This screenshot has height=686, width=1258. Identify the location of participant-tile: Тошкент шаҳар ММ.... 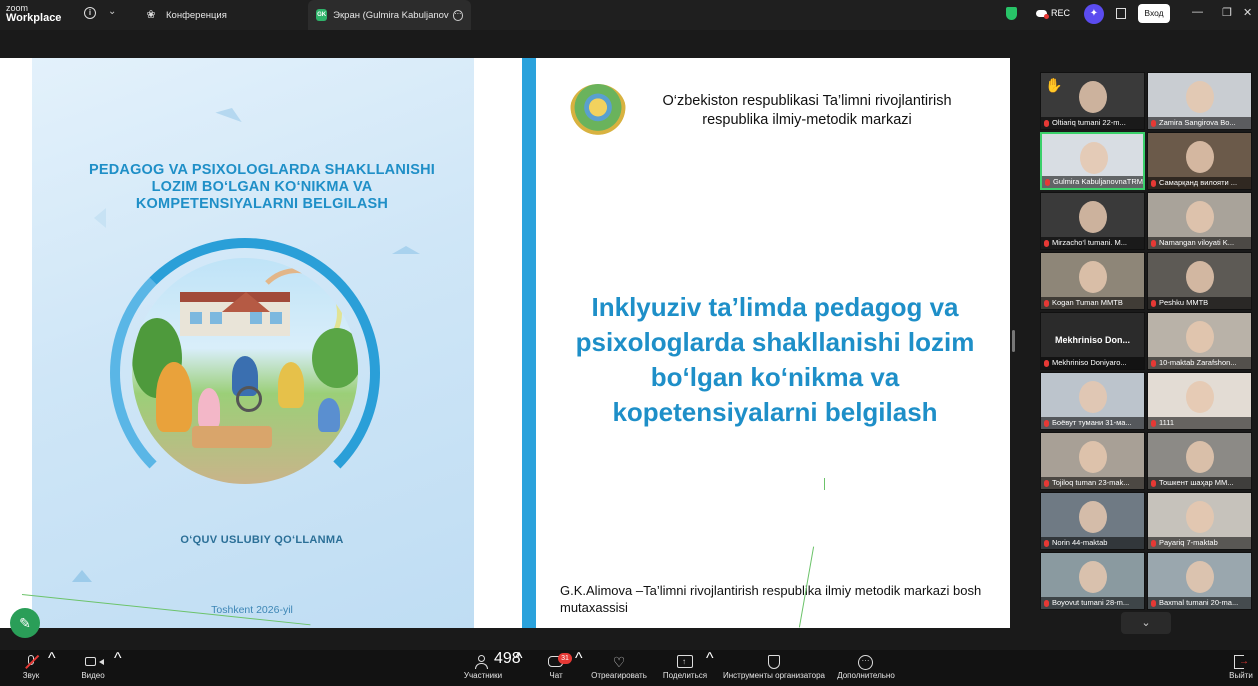
(1199, 461).